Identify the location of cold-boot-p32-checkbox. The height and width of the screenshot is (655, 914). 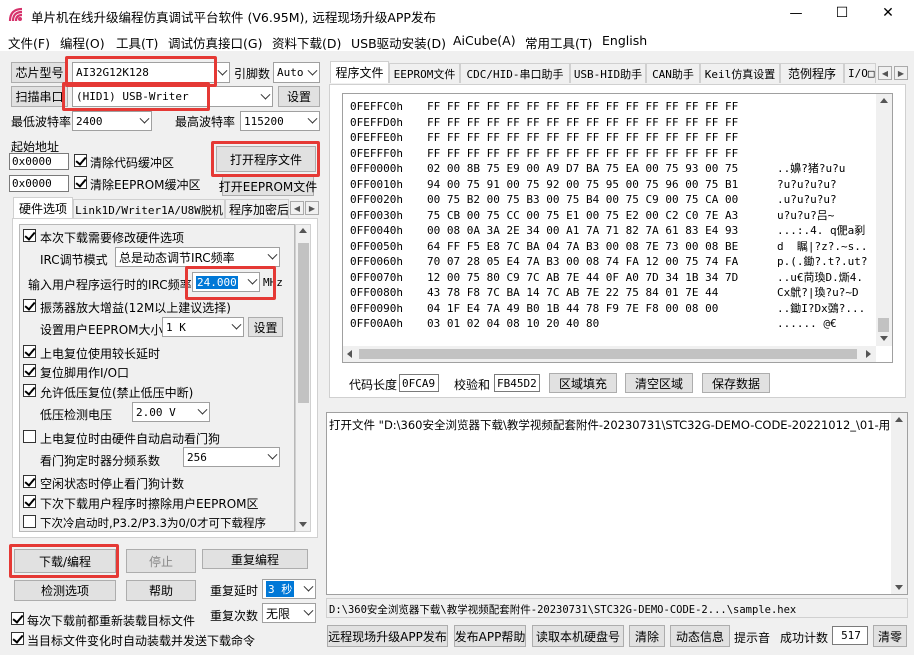
(29, 521).